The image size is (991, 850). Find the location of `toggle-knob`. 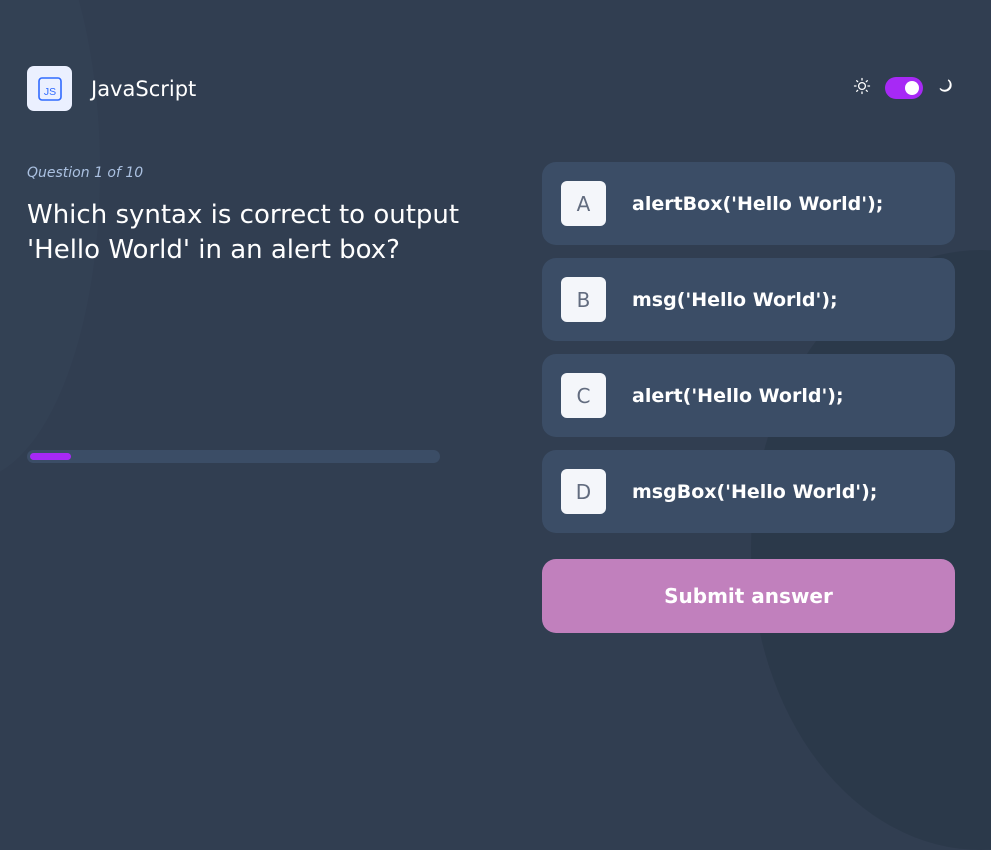

toggle-knob is located at coordinates (912, 88).